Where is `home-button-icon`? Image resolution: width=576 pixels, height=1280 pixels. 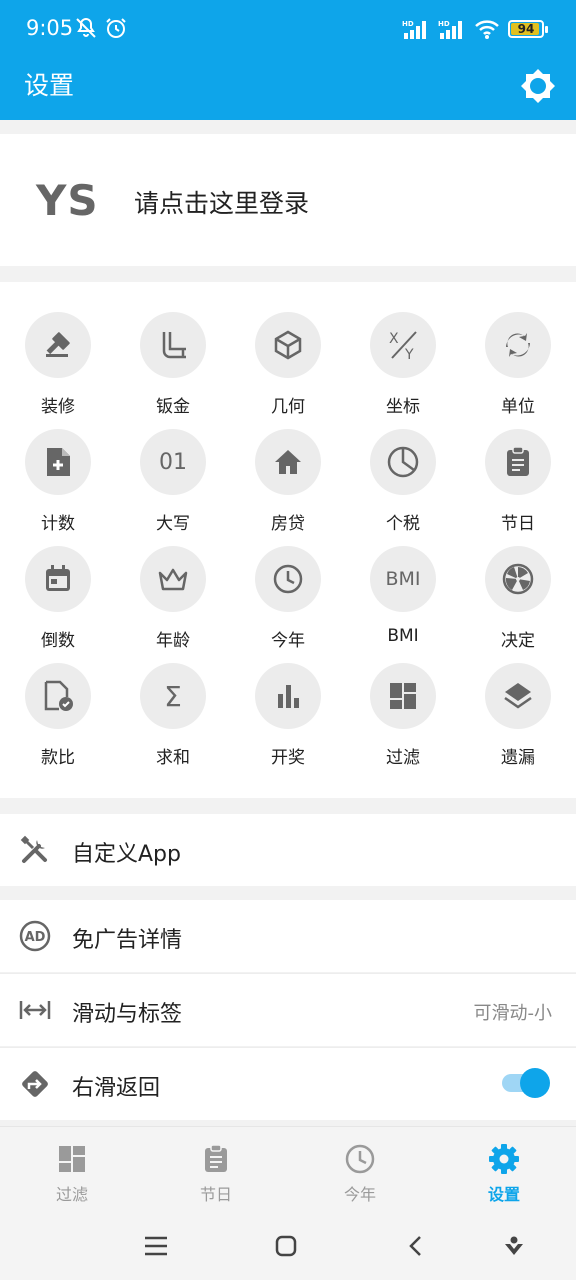
home-button-icon is located at coordinates (286, 1246).